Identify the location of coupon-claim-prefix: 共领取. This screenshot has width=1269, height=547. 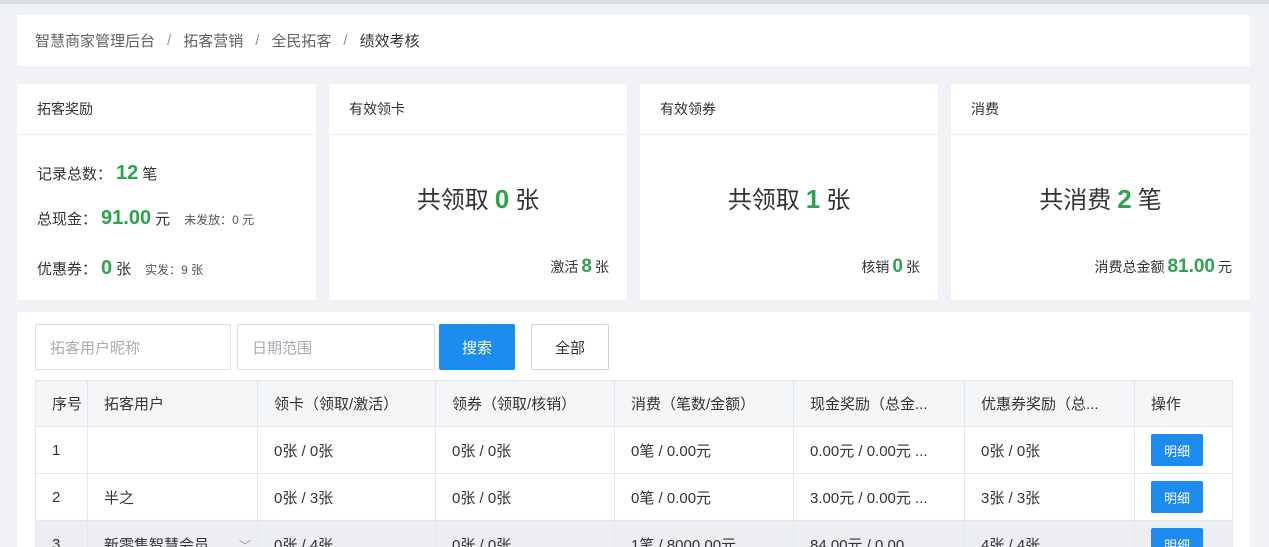
(763, 200).